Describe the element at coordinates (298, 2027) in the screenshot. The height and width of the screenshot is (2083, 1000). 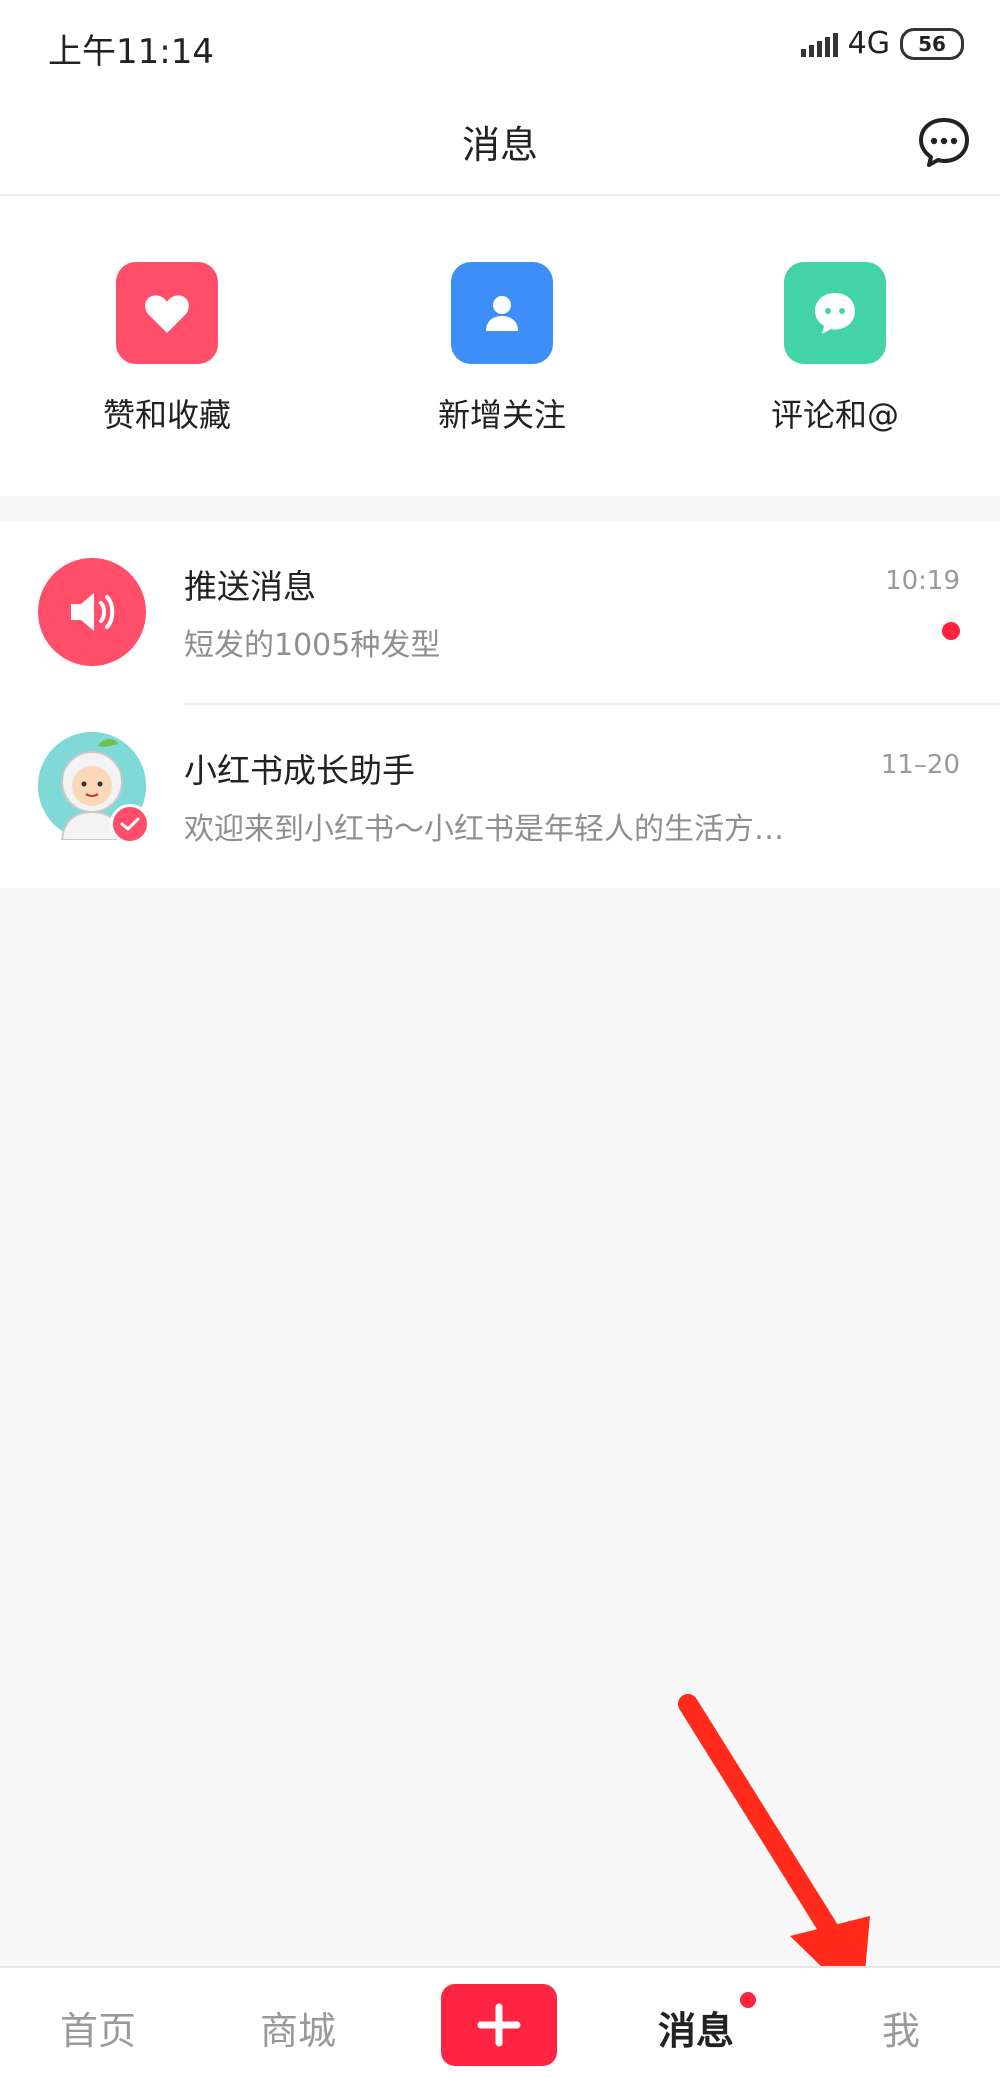
I see `tab-mall: 商城` at that location.